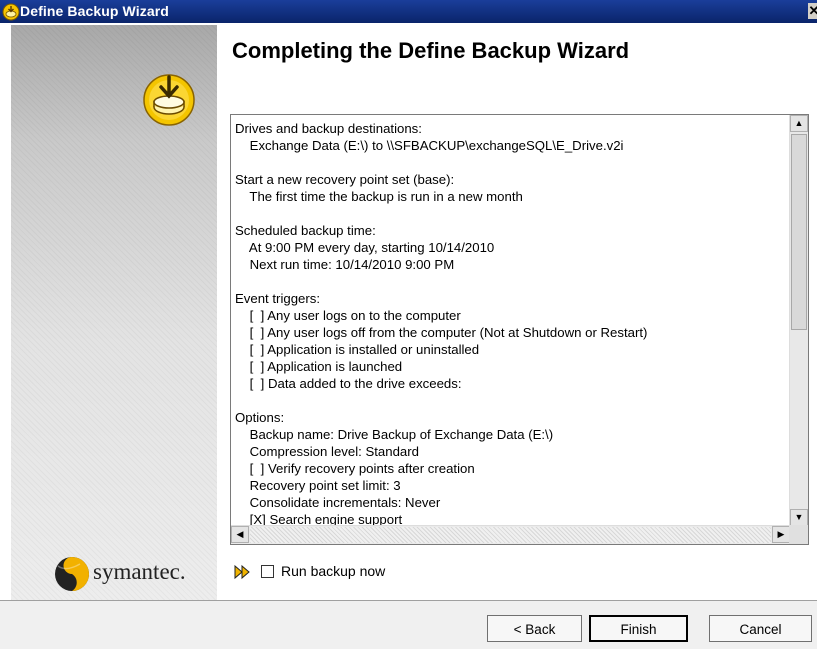 This screenshot has height=649, width=817. Describe the element at coordinates (348, 383) in the screenshot. I see `summary-line: [ ] Data added to the drive exceeds:` at that location.